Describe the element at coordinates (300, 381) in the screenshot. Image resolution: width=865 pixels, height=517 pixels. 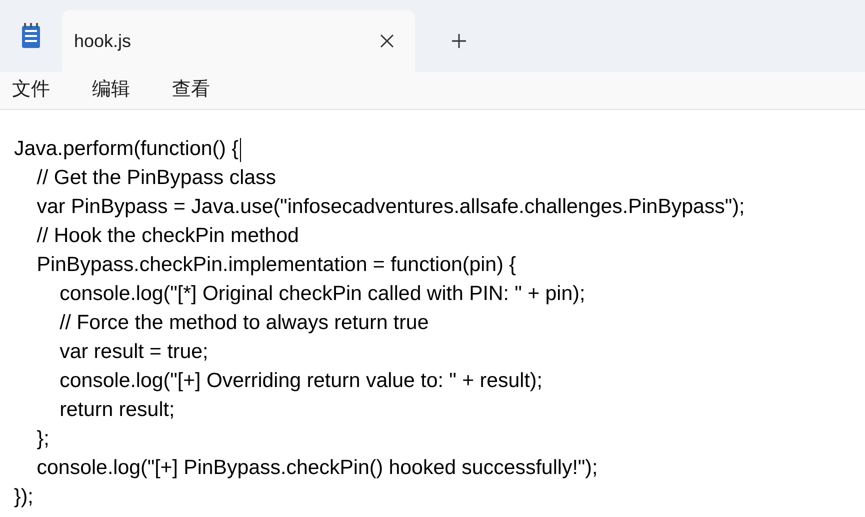
I see `code-line: console.log("[+] Overriding return value to: " + result);` at that location.